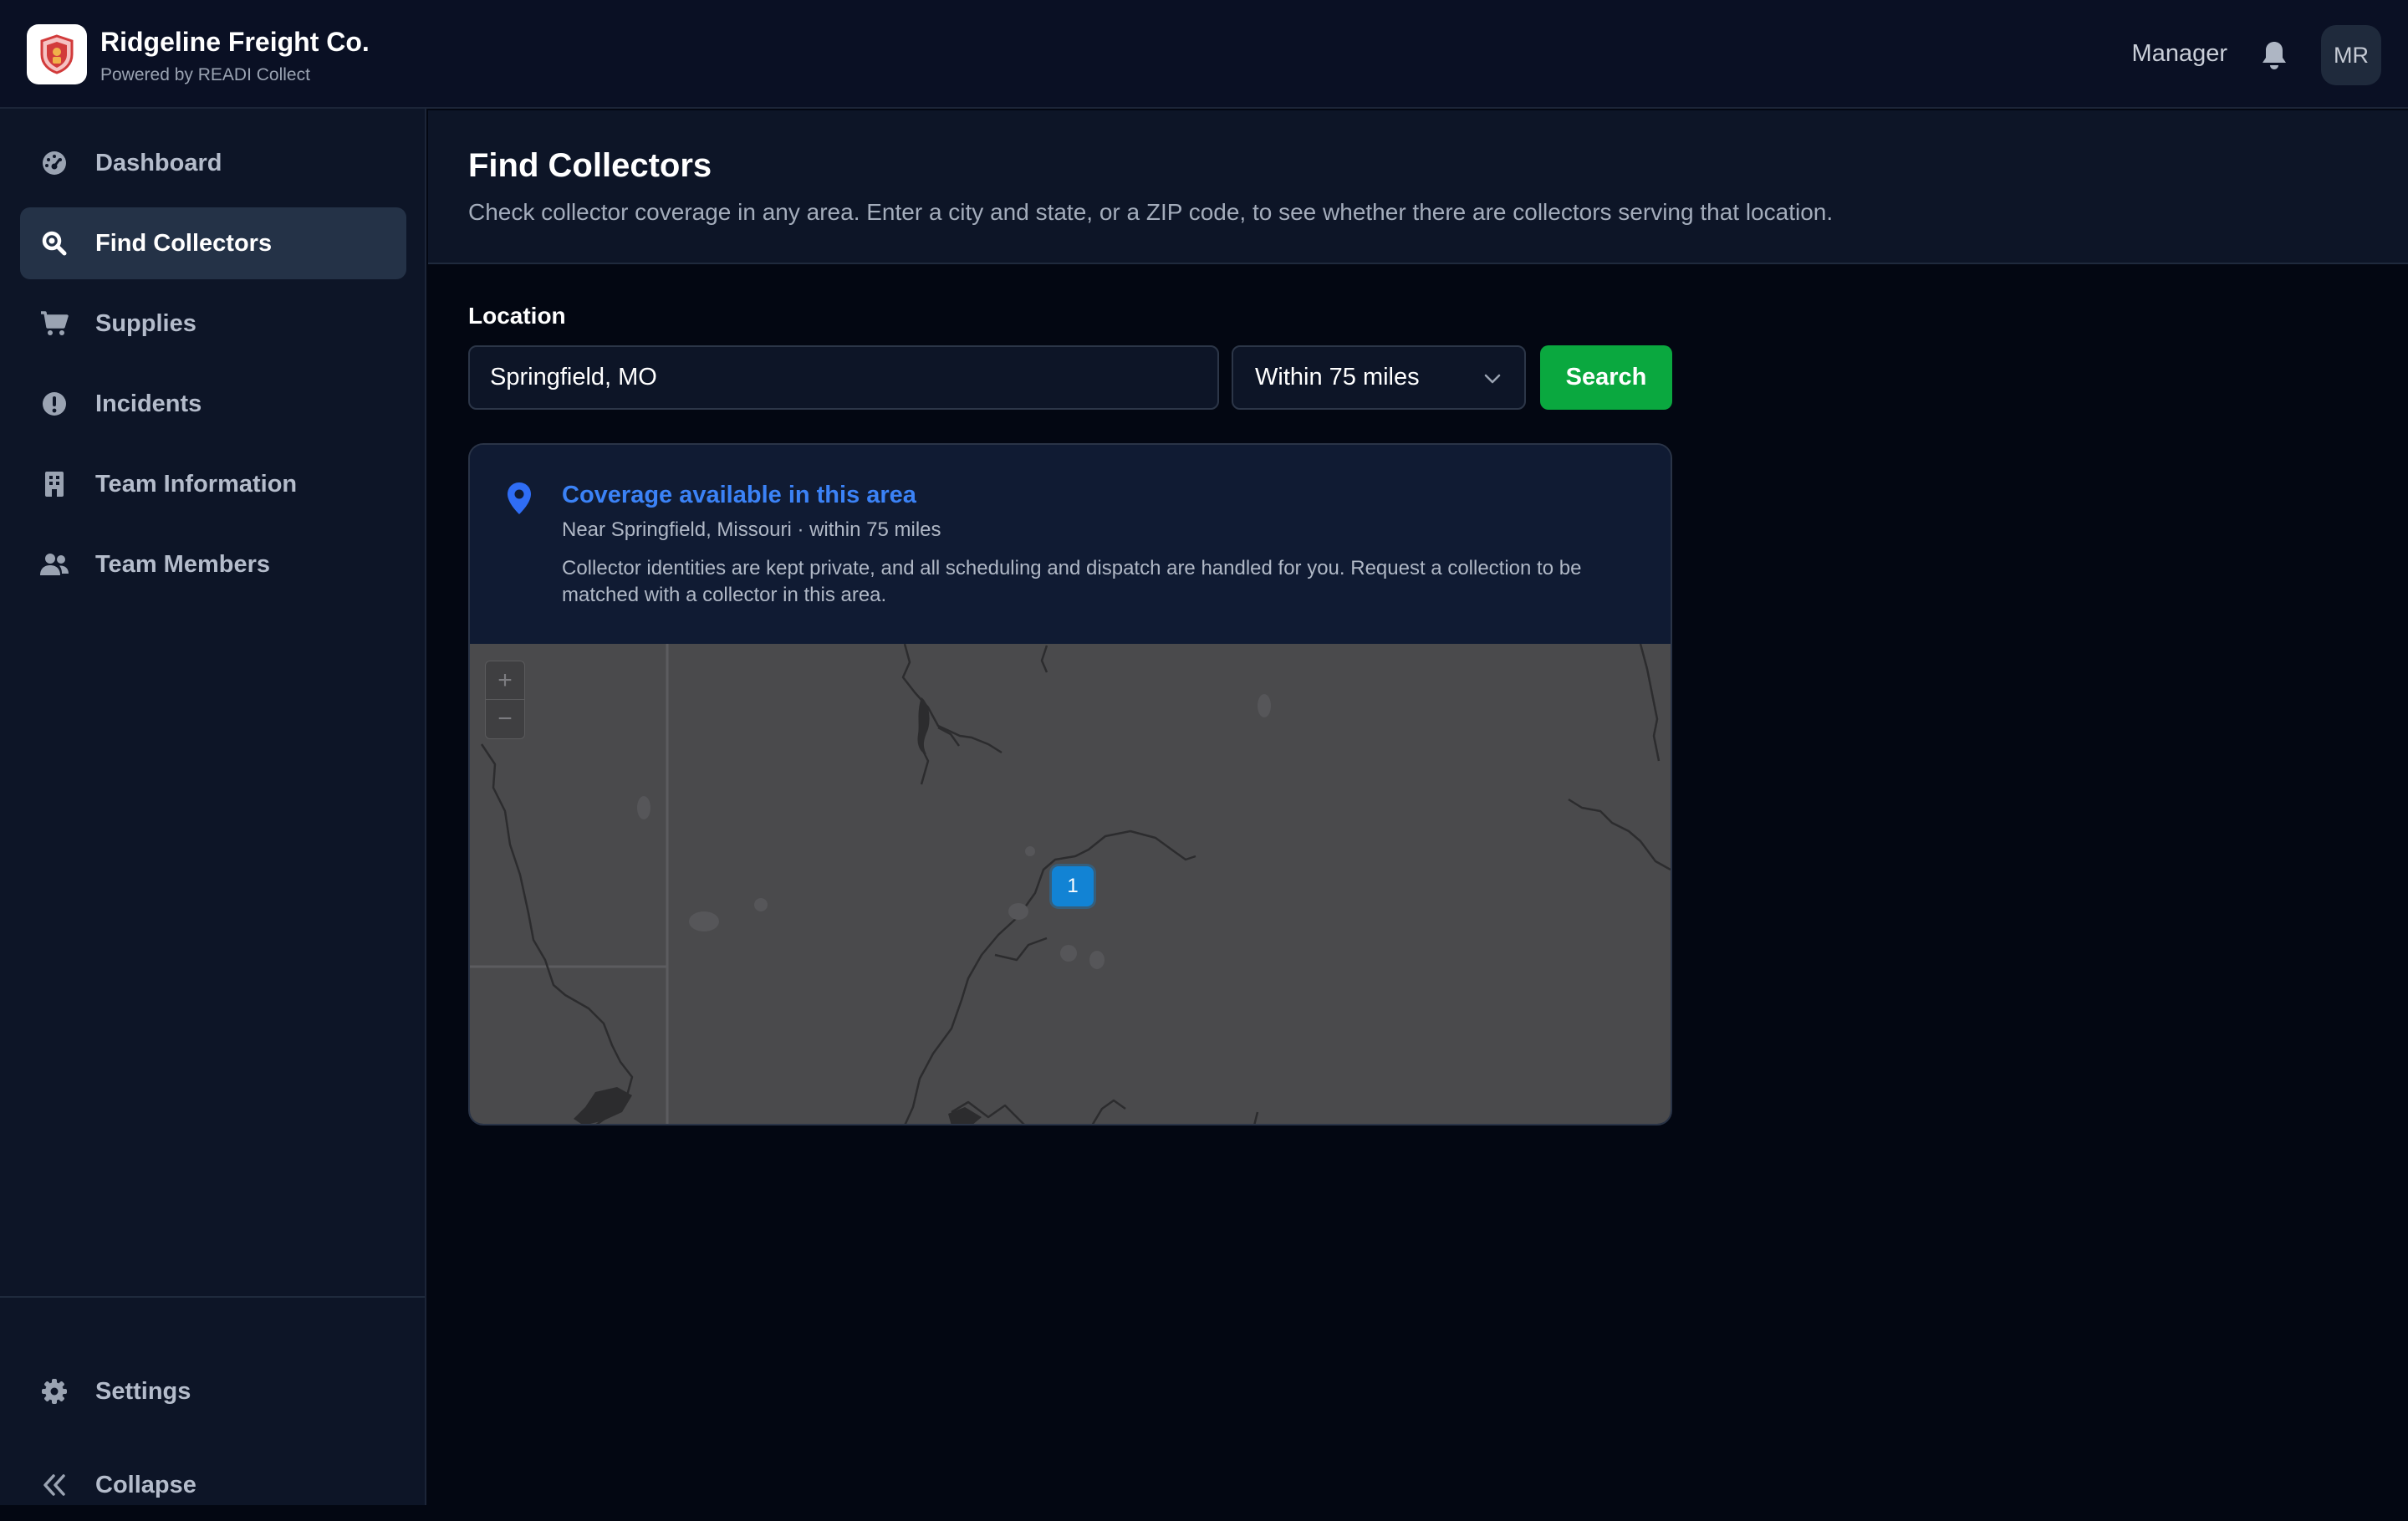 This screenshot has width=2408, height=1521. I want to click on map-zoom-control: + −, so click(505, 700).